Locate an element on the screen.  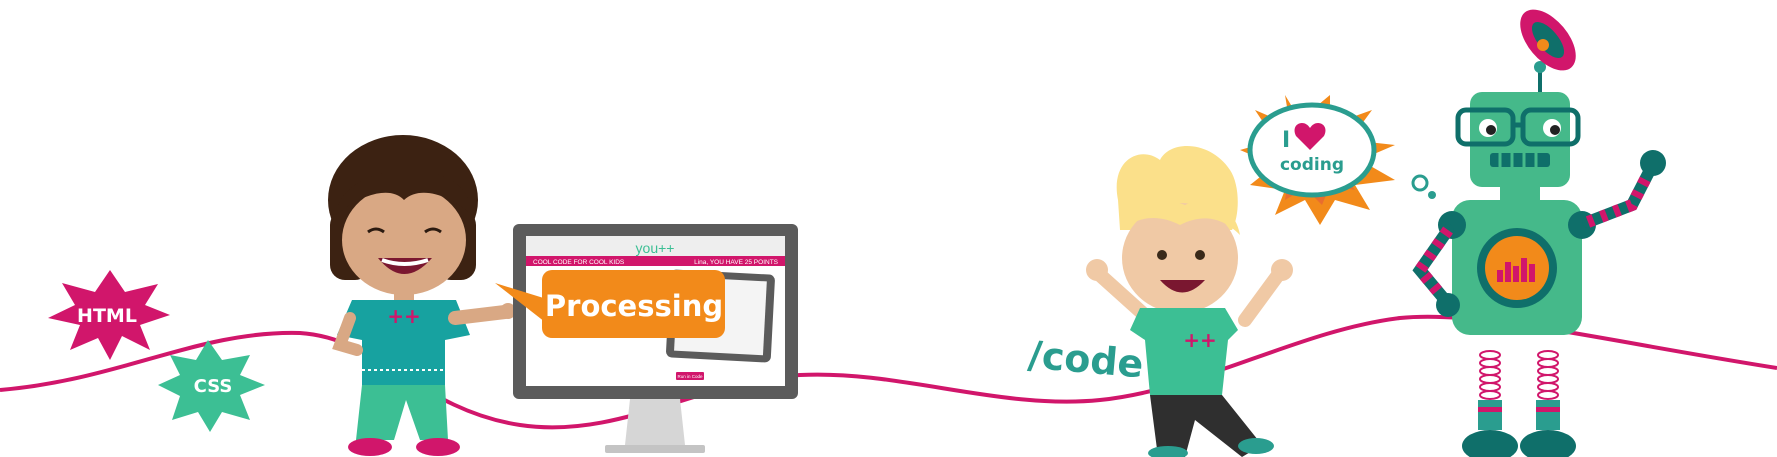
processing-label: Processing is located at coordinates (634, 306).